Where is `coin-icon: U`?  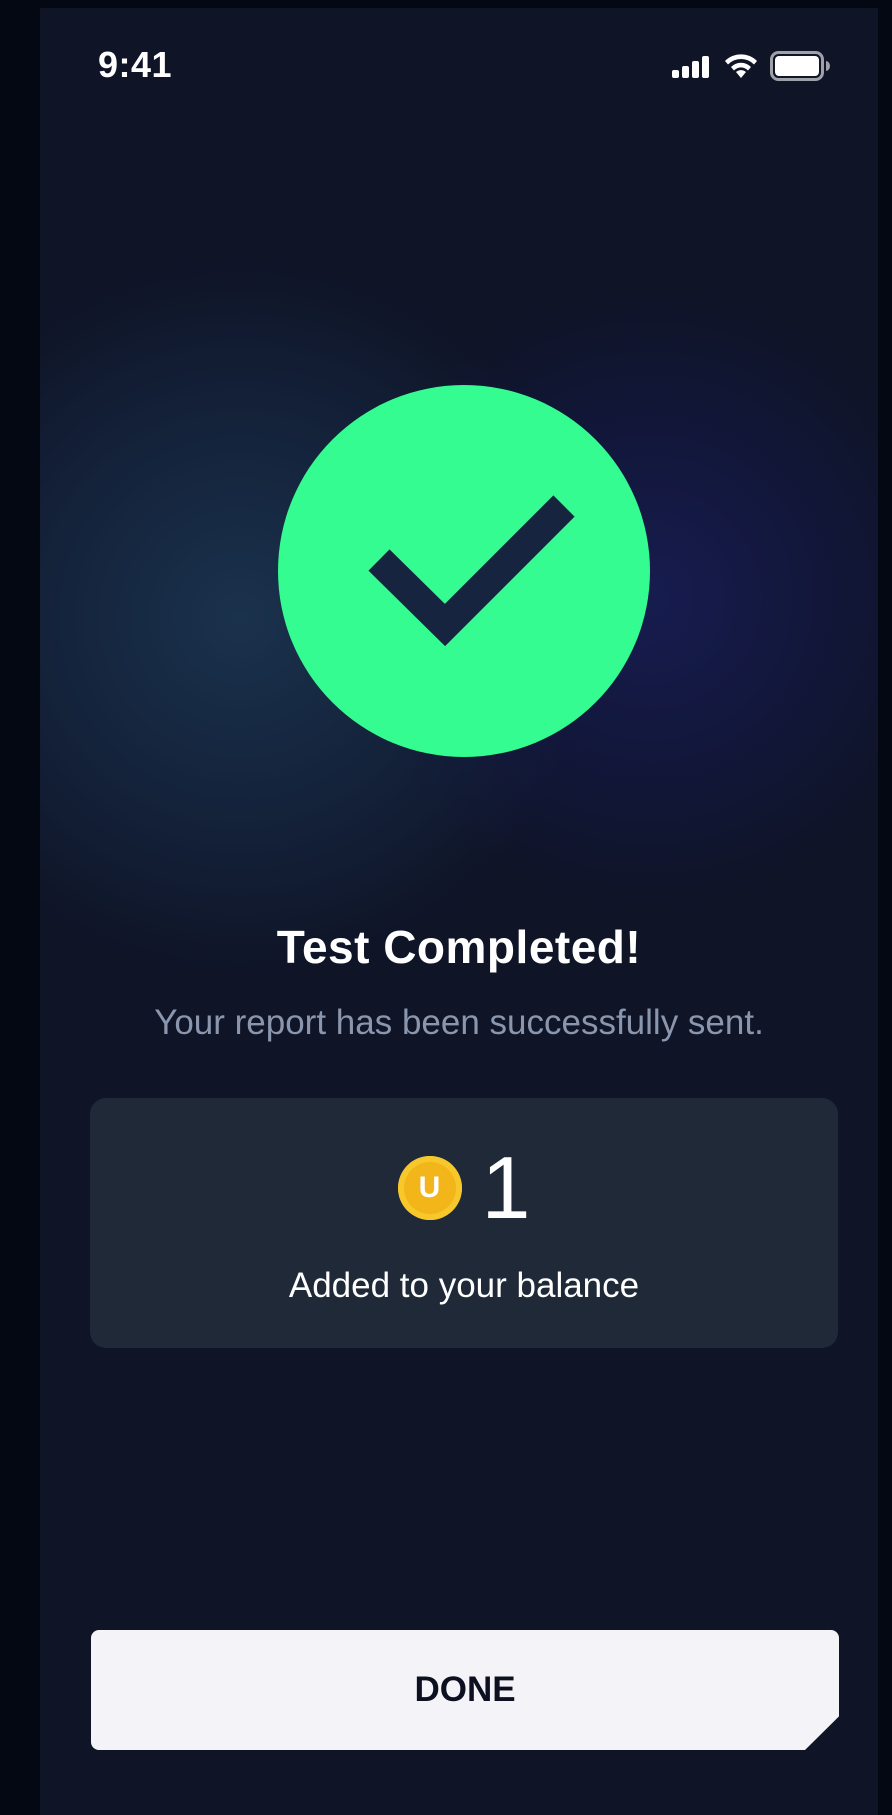 coin-icon: U is located at coordinates (429, 1188).